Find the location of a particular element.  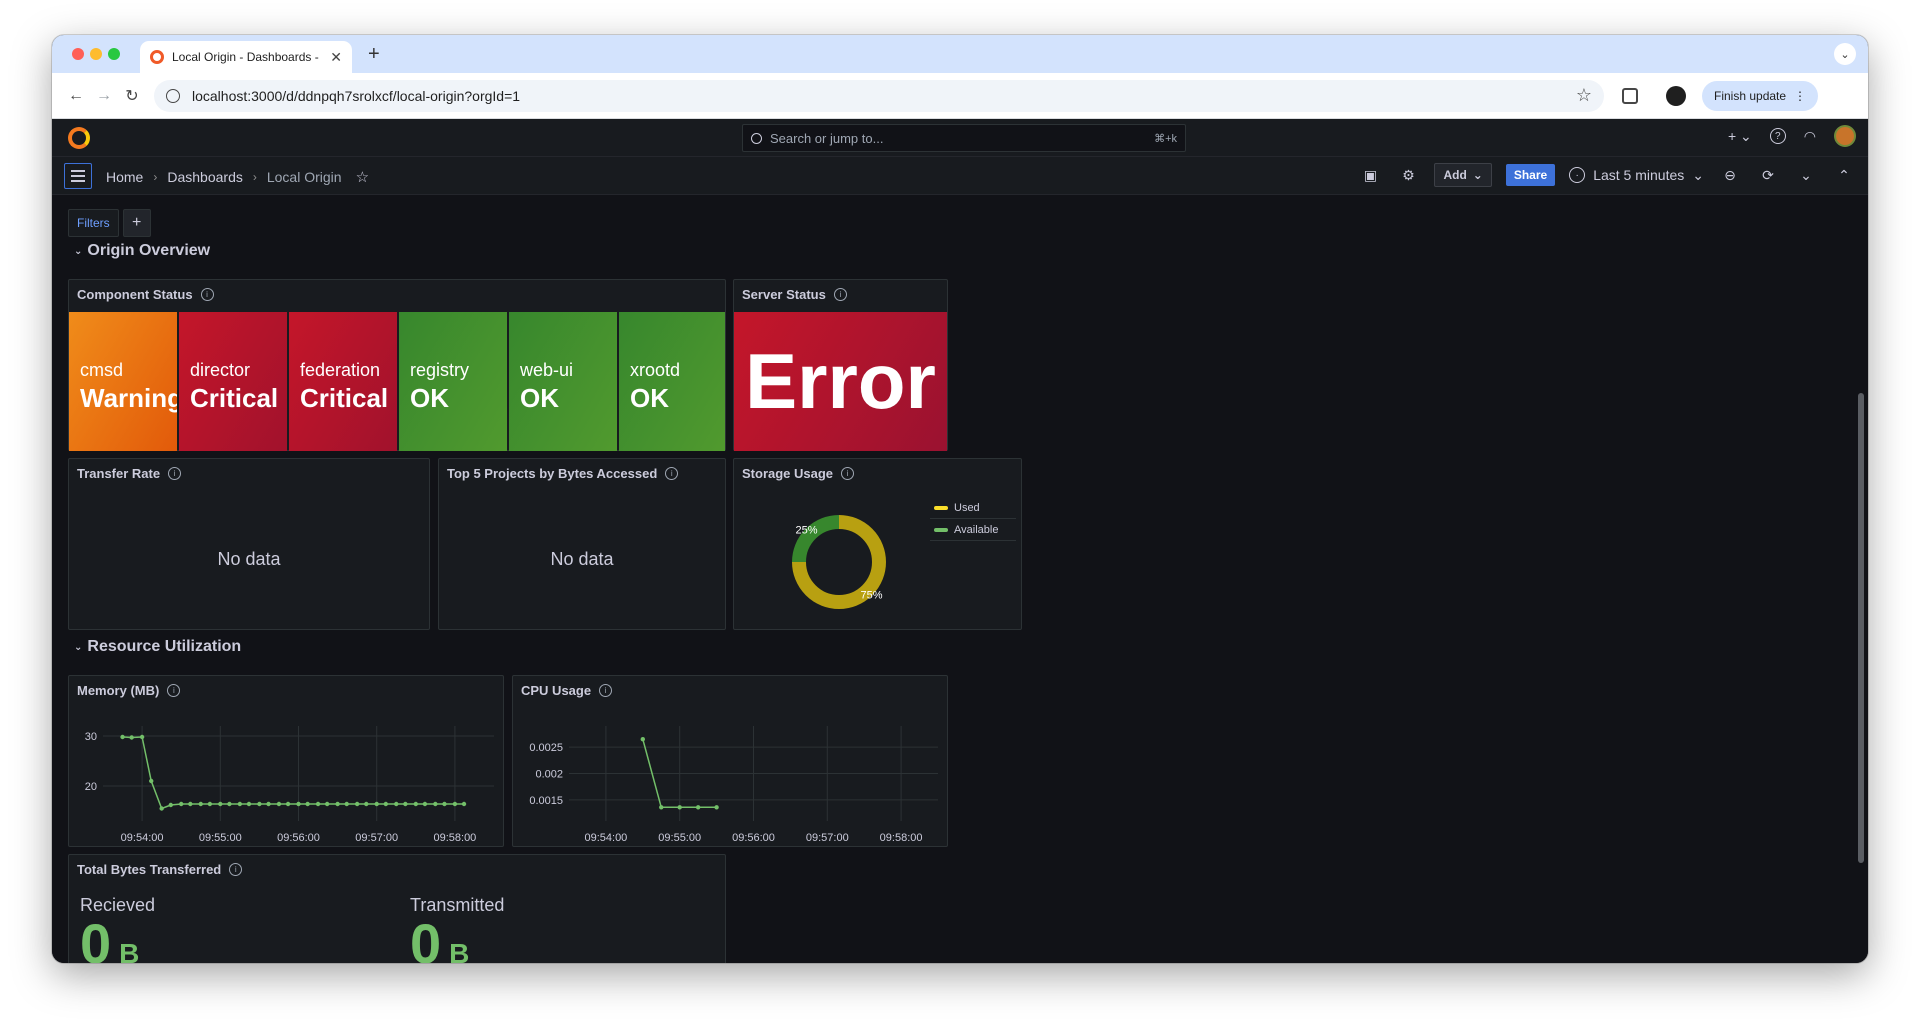

news-rss-icon: ◠ is located at coordinates (1810, 136).